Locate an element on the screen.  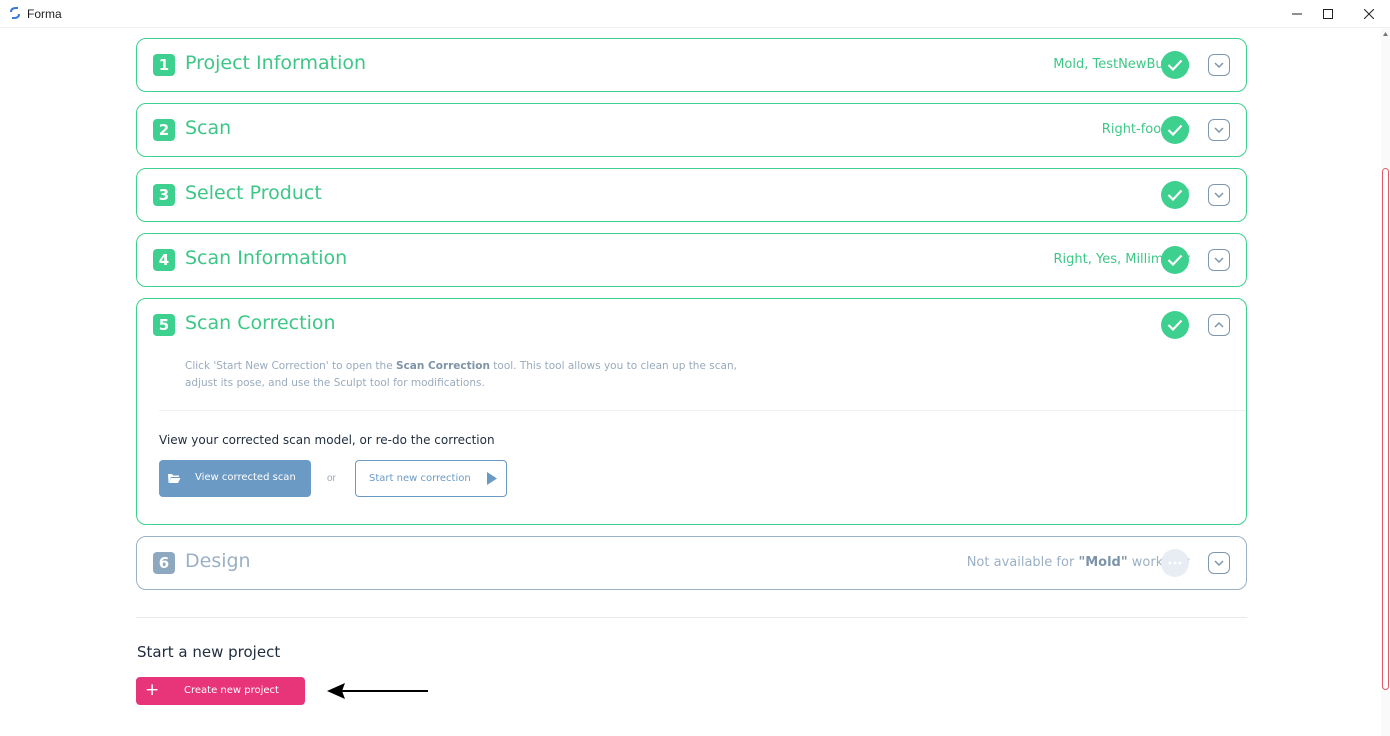
start-new-correction-label: Start new correction is located at coordinates (420, 478).